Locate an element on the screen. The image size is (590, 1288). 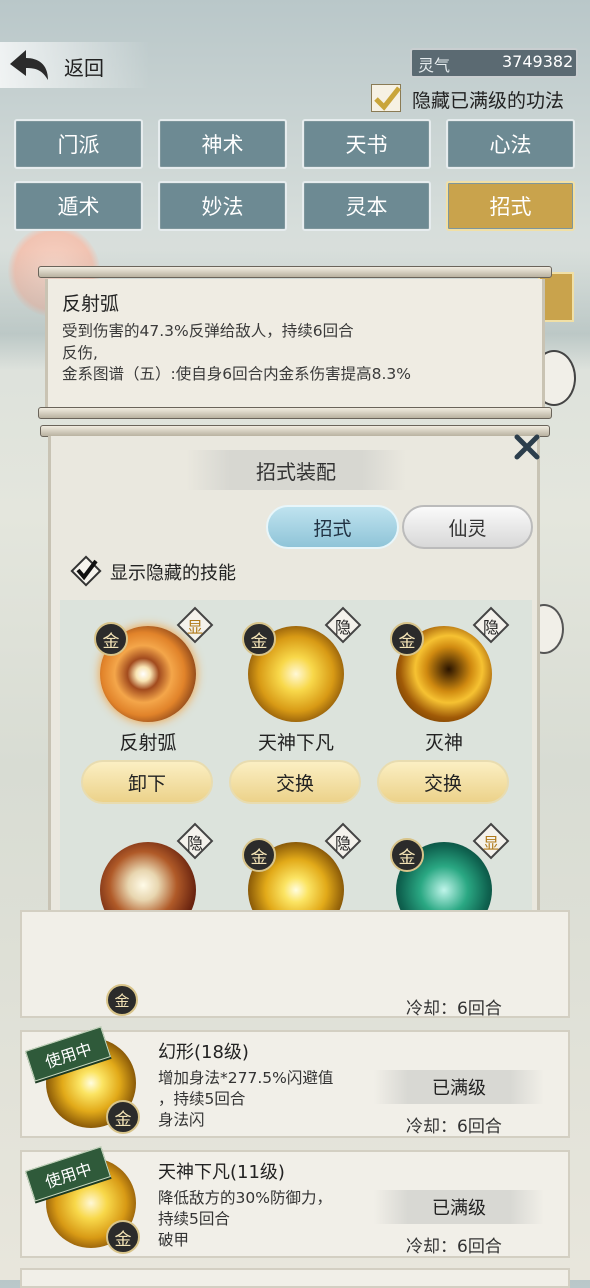
currency-value: 3749382 is located at coordinates (538, 61).